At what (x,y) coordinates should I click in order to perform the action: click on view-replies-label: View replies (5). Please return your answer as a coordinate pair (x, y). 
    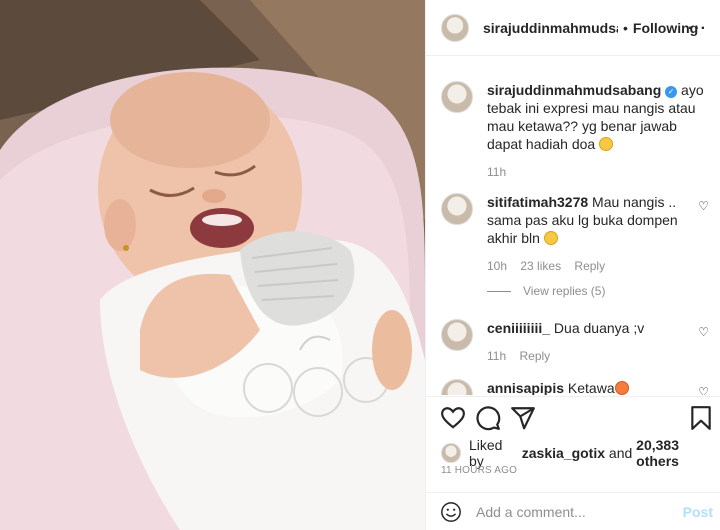
    Looking at the image, I should click on (564, 291).